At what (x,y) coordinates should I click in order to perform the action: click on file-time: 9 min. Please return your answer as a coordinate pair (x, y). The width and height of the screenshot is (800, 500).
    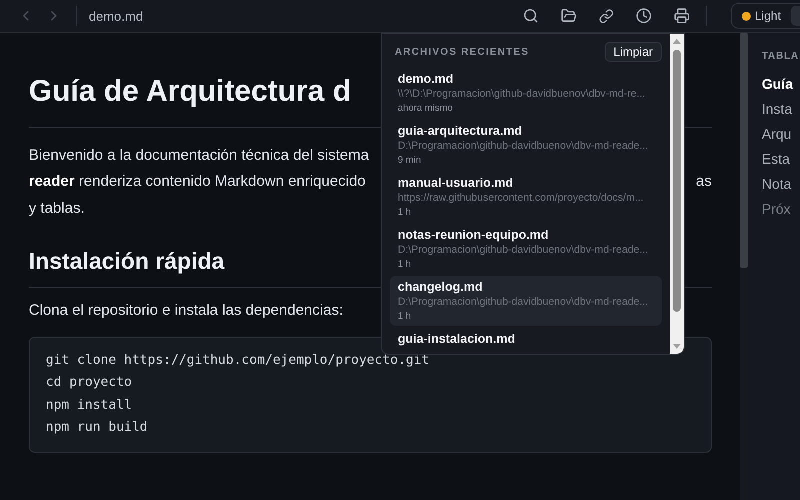
    Looking at the image, I should click on (410, 160).